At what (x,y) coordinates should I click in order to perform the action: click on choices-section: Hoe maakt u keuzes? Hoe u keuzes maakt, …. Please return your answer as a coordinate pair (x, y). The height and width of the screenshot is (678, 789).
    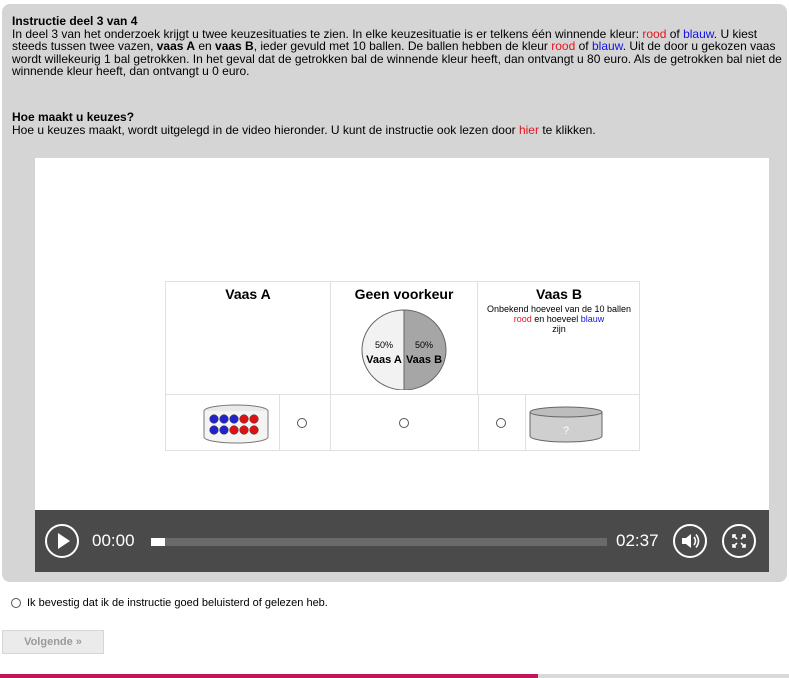
    Looking at the image, I should click on (397, 123).